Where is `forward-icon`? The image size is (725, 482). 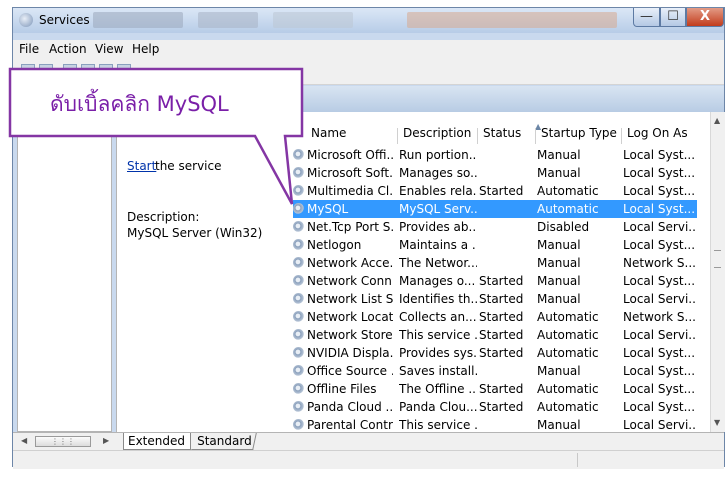
forward-icon is located at coordinates (46, 71).